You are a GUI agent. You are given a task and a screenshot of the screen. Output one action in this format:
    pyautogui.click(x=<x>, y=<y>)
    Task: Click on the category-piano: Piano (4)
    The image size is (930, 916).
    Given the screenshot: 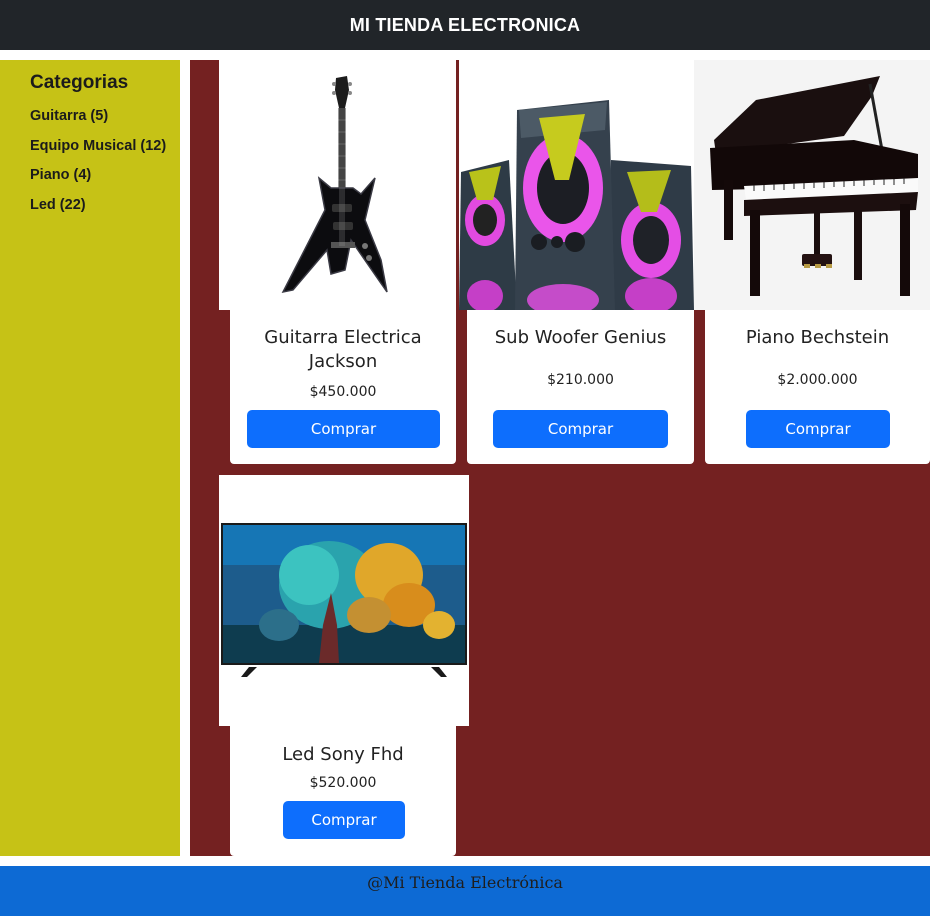 What is the action you would take?
    pyautogui.click(x=105, y=180)
    